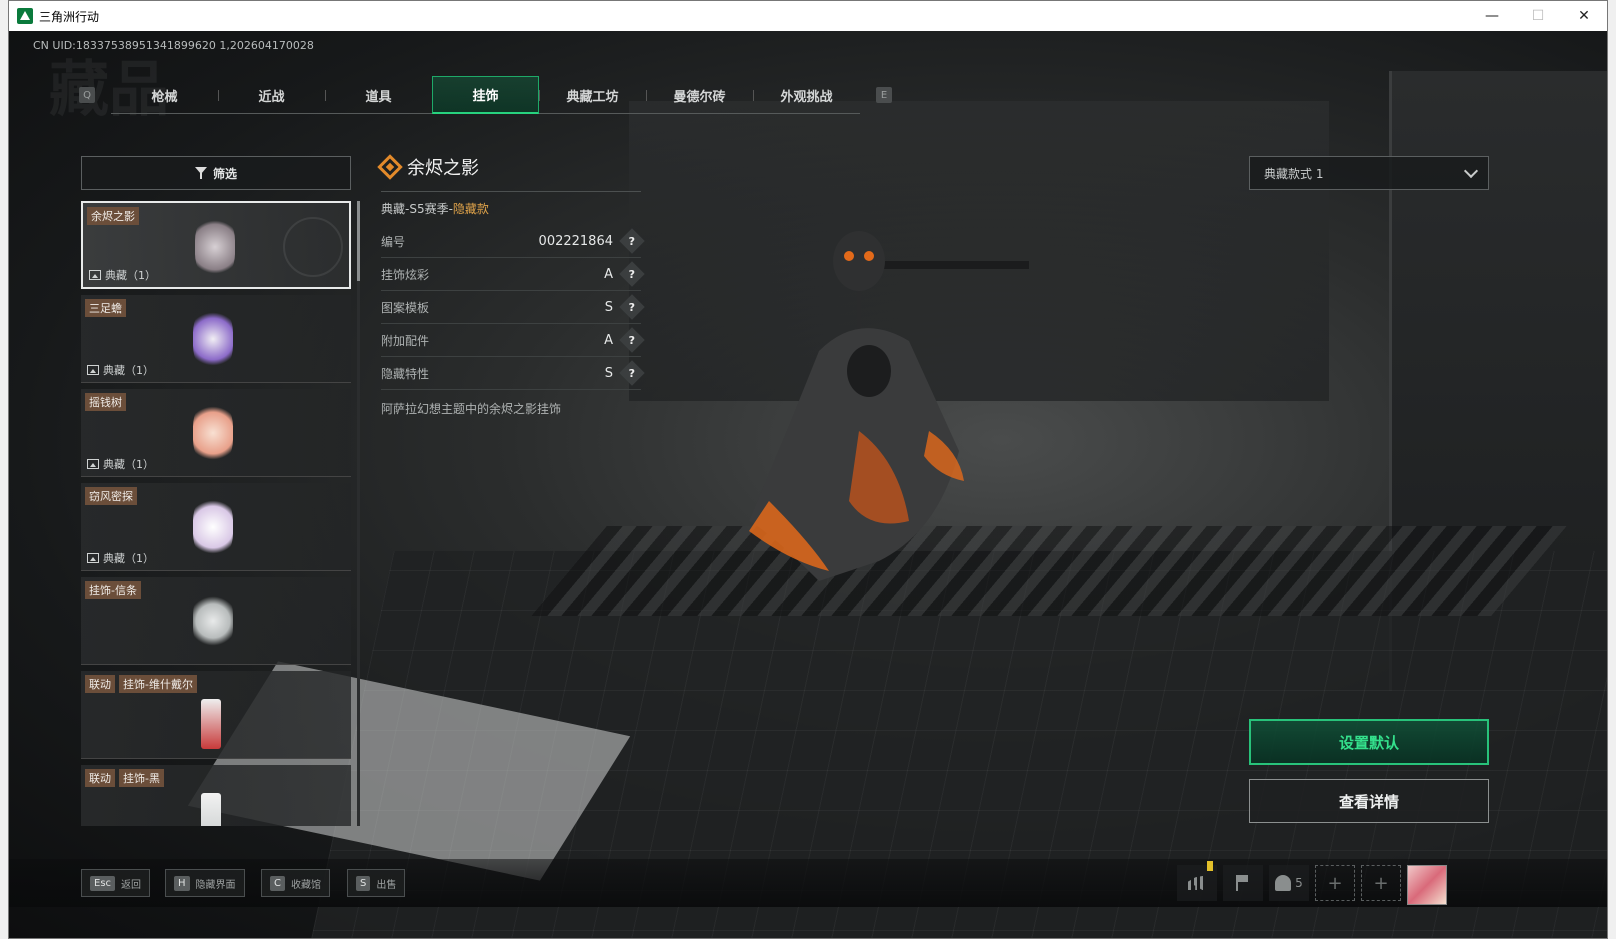 The height and width of the screenshot is (939, 1616). Describe the element at coordinates (313, 247) in the screenshot. I see `emblem-watermark-icon` at that location.